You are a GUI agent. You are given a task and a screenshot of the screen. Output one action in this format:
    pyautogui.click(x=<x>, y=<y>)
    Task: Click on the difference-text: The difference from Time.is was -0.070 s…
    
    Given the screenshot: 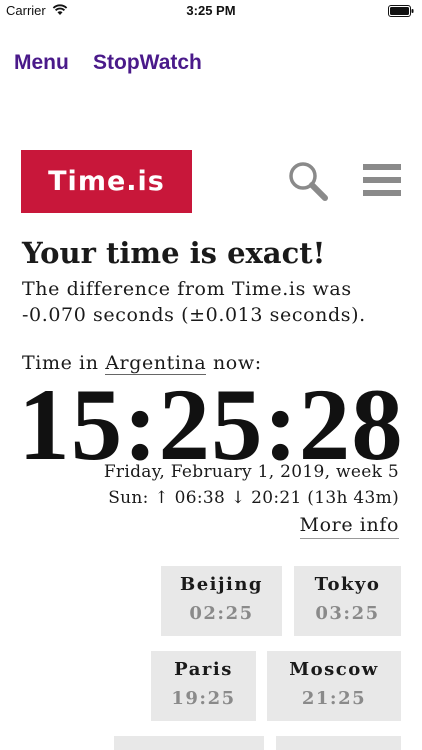 What is the action you would take?
    pyautogui.click(x=194, y=302)
    